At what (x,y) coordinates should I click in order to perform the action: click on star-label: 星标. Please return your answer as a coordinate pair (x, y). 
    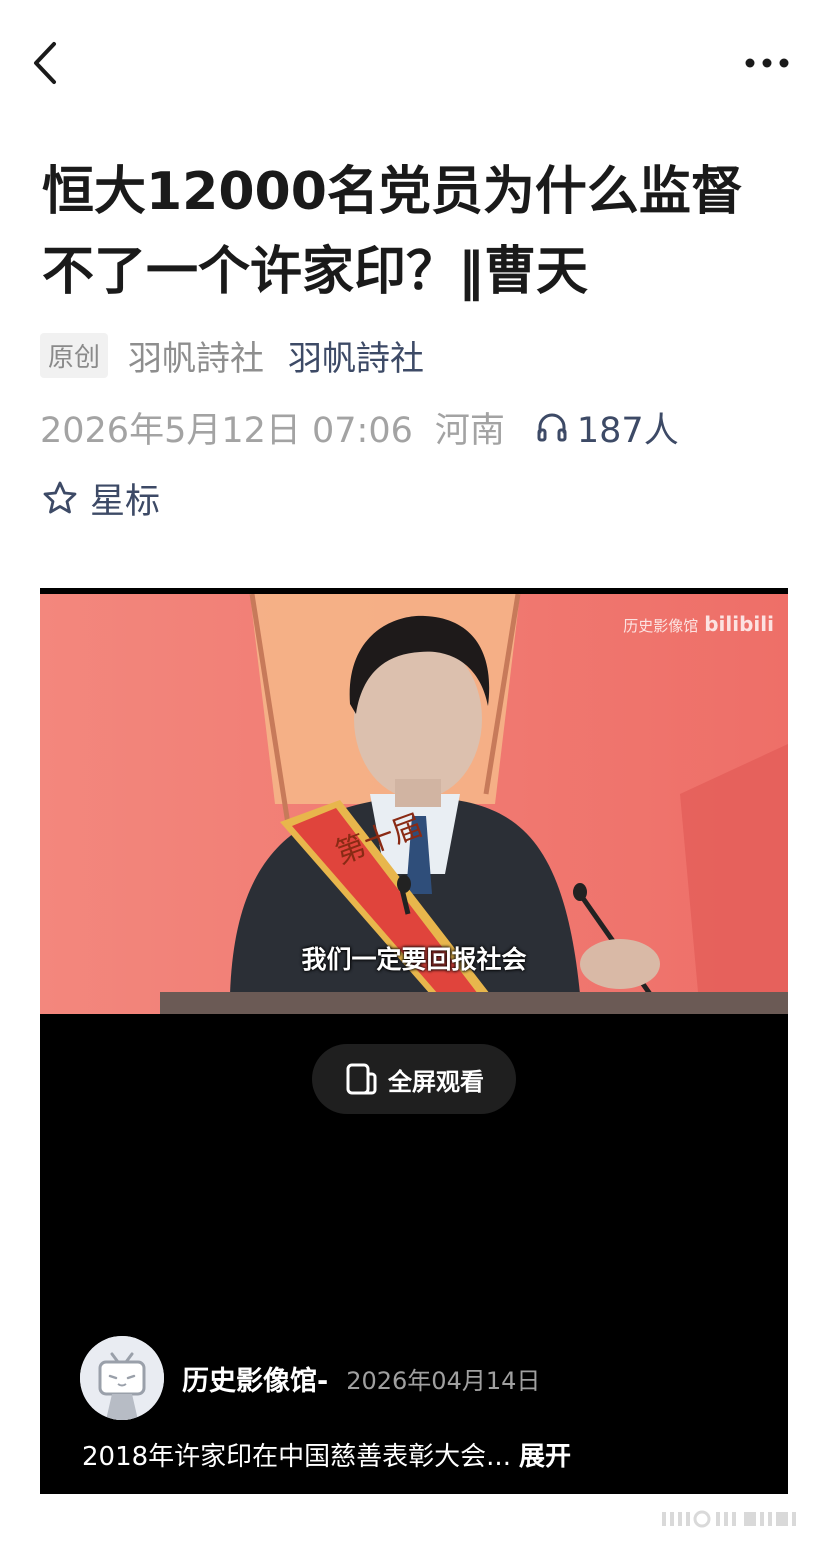
    Looking at the image, I should click on (125, 501).